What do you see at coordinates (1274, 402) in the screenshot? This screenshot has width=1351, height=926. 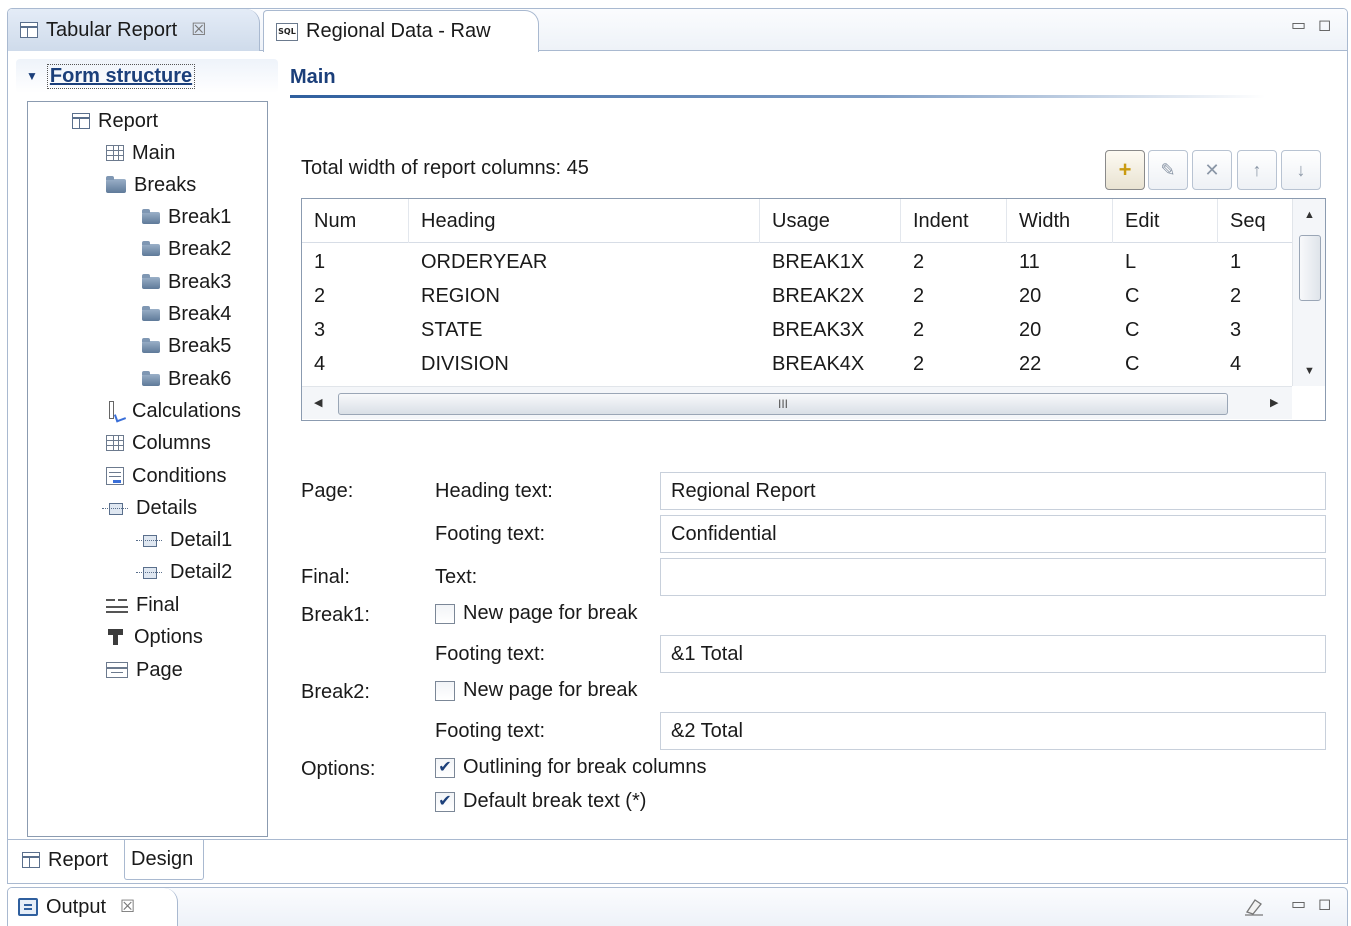 I see `scroll-right-arrow-icon: ▶` at bounding box center [1274, 402].